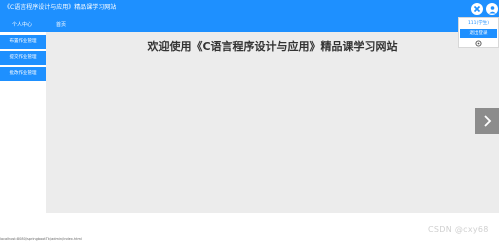 The width and height of the screenshot is (499, 243). What do you see at coordinates (23, 58) in the screenshot?
I see `sidebar-item-submit-homework: 提交作业管理` at bounding box center [23, 58].